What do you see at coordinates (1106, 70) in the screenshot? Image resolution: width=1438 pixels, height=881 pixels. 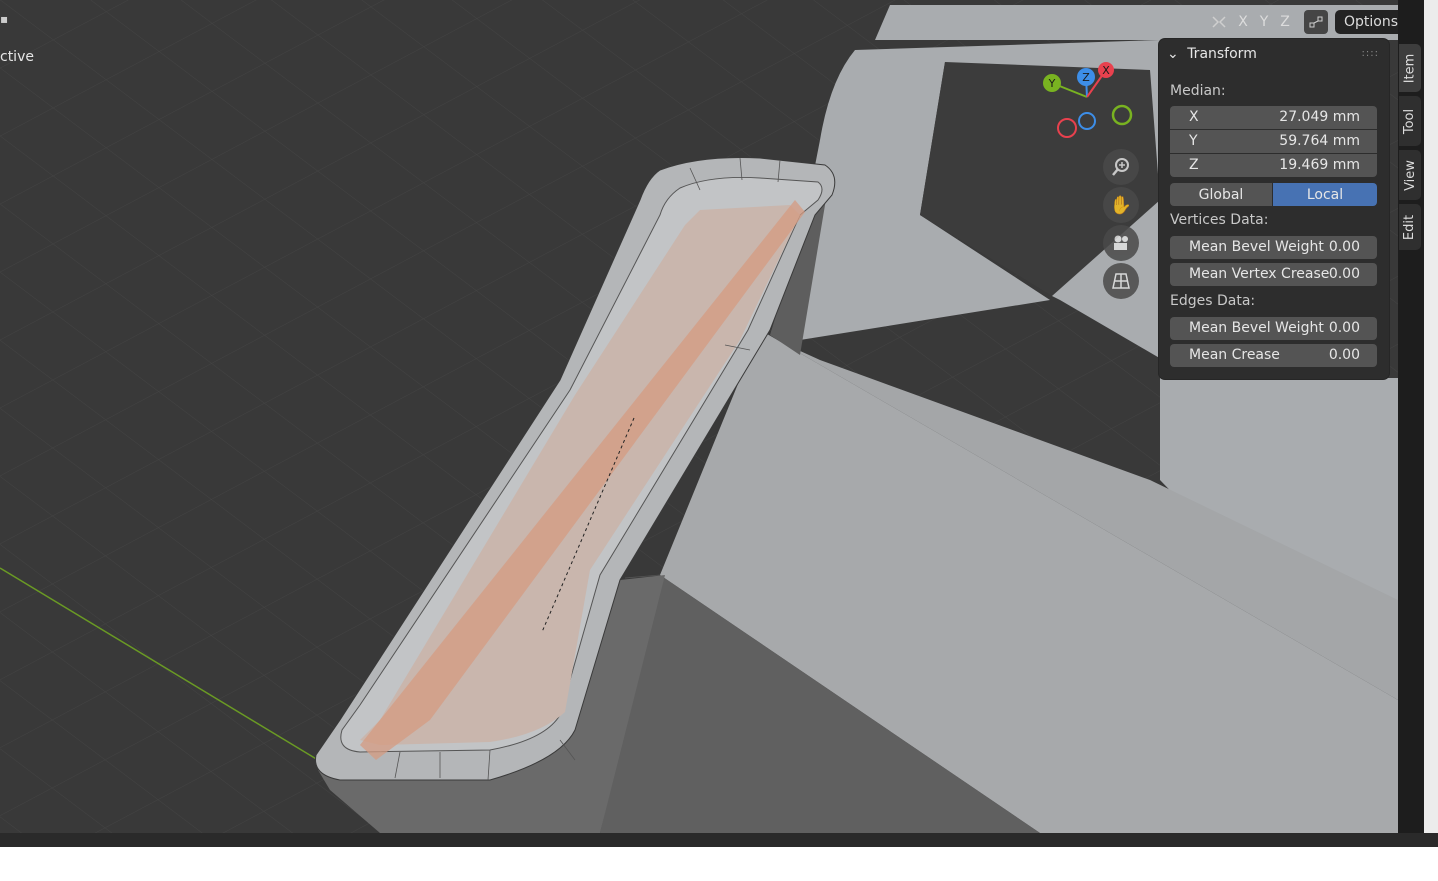 I see `gizmo-x-label: X` at bounding box center [1106, 70].